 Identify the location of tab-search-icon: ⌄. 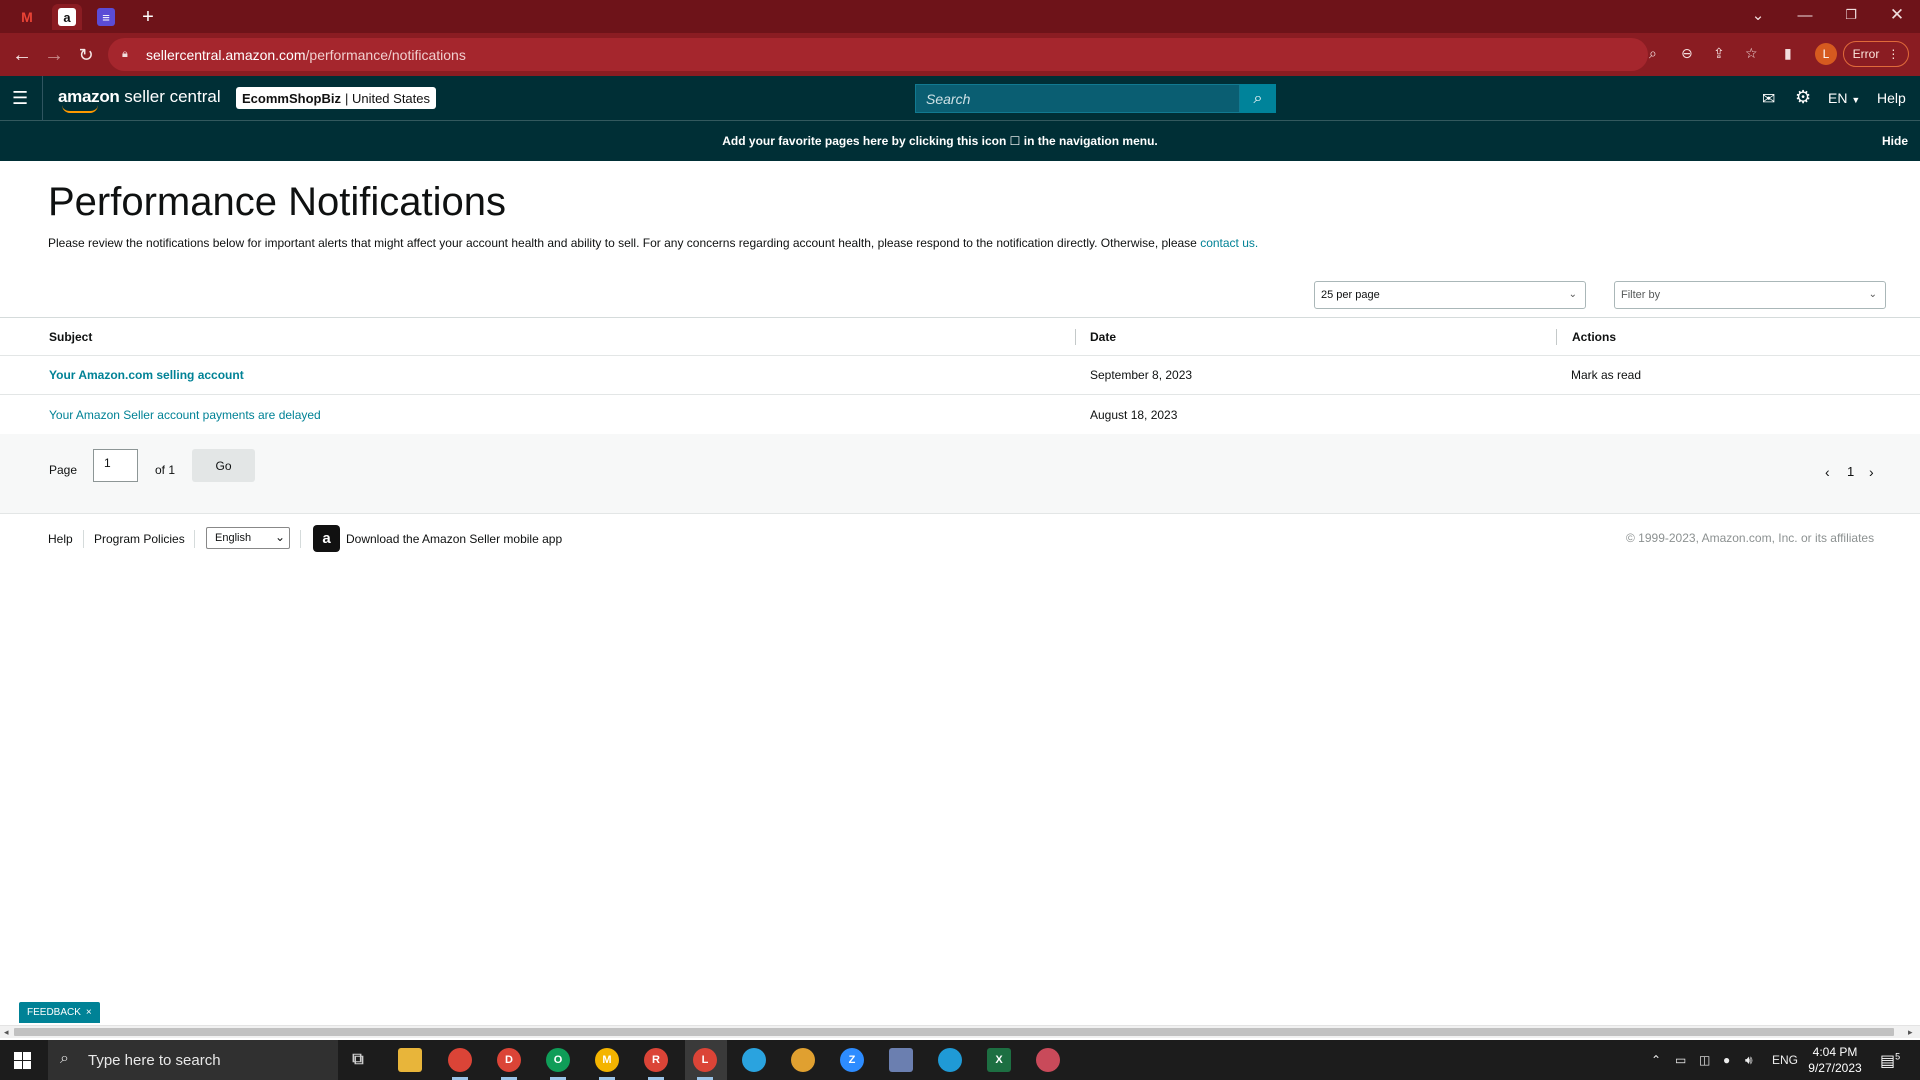
(1758, 15).